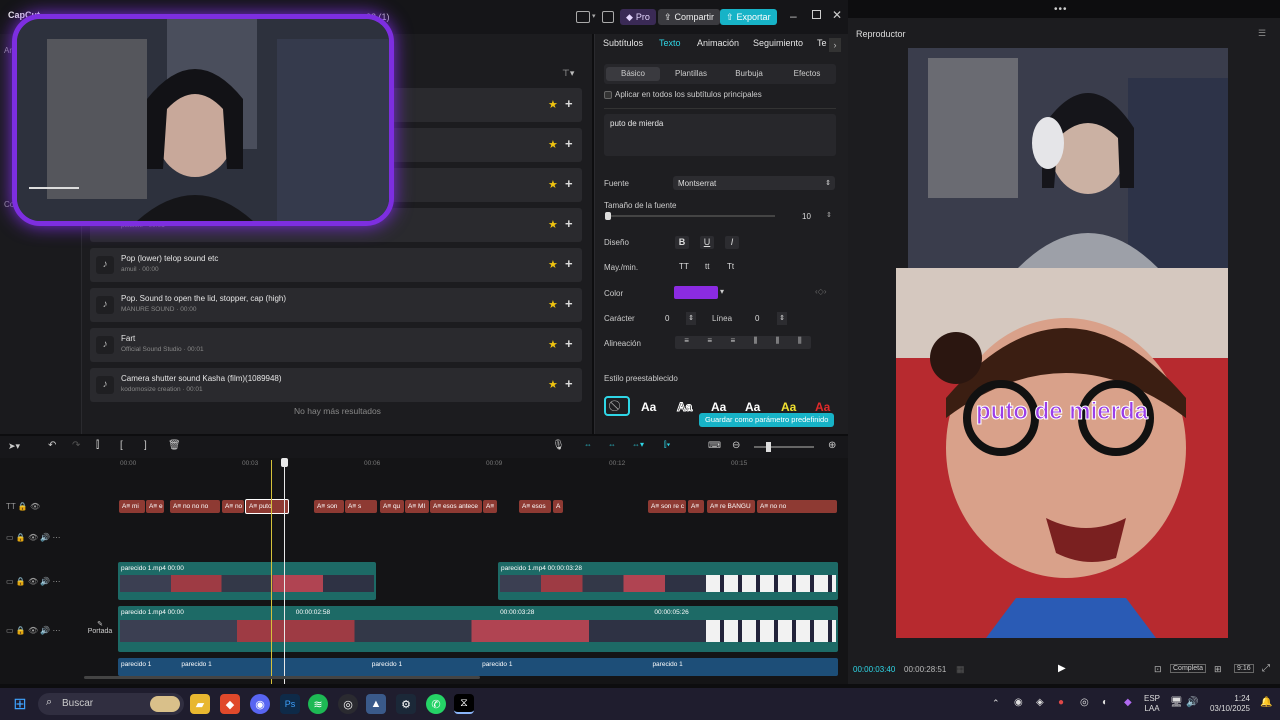 The image size is (1280, 720). What do you see at coordinates (767, 420) in the screenshot?
I see `save-default-button: Guardar como parámetro predefinido` at bounding box center [767, 420].